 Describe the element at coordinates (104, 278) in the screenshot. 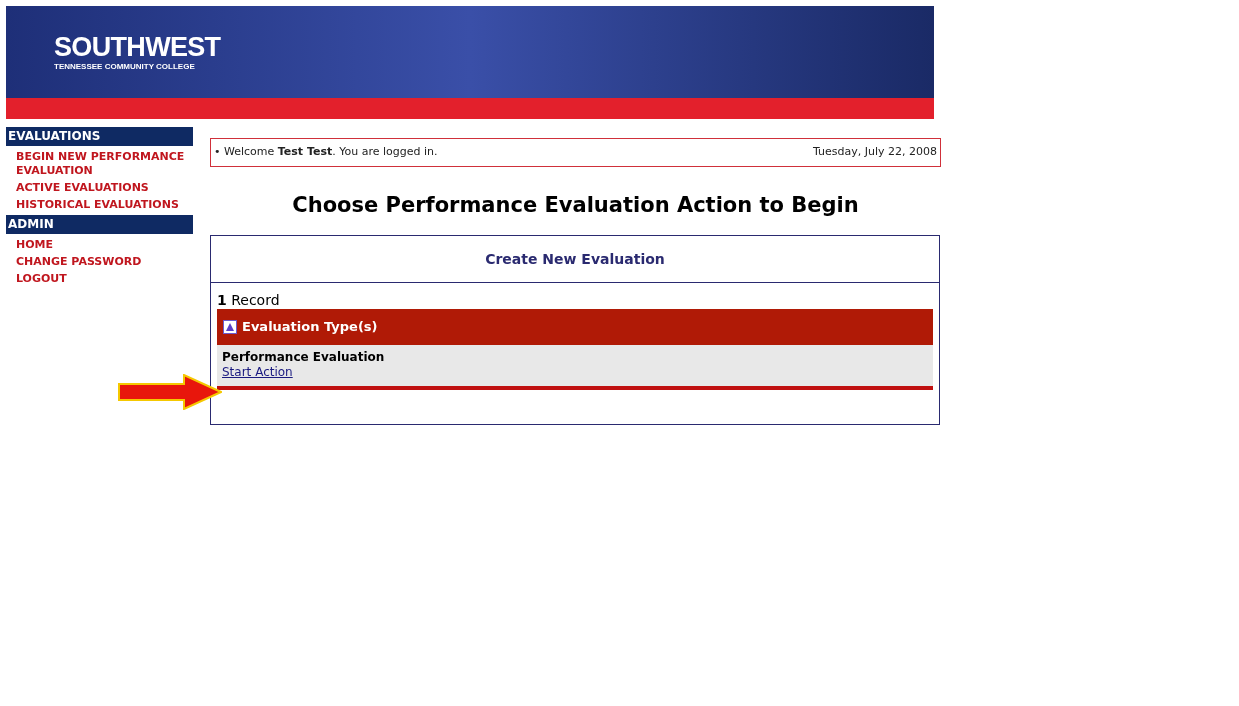

I see `sidebar-link: LOGOUT` at that location.